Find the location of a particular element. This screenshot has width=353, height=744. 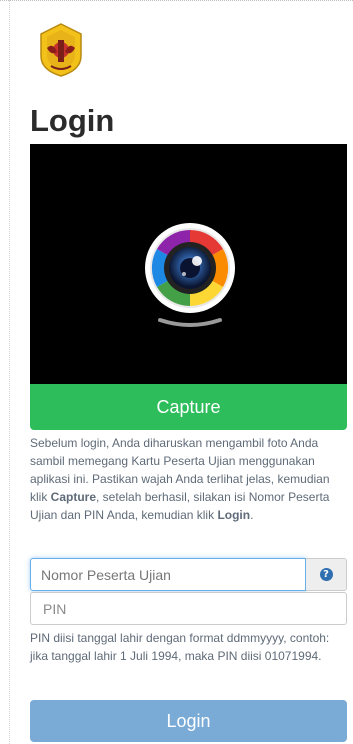

help-button: ? is located at coordinates (326, 574).